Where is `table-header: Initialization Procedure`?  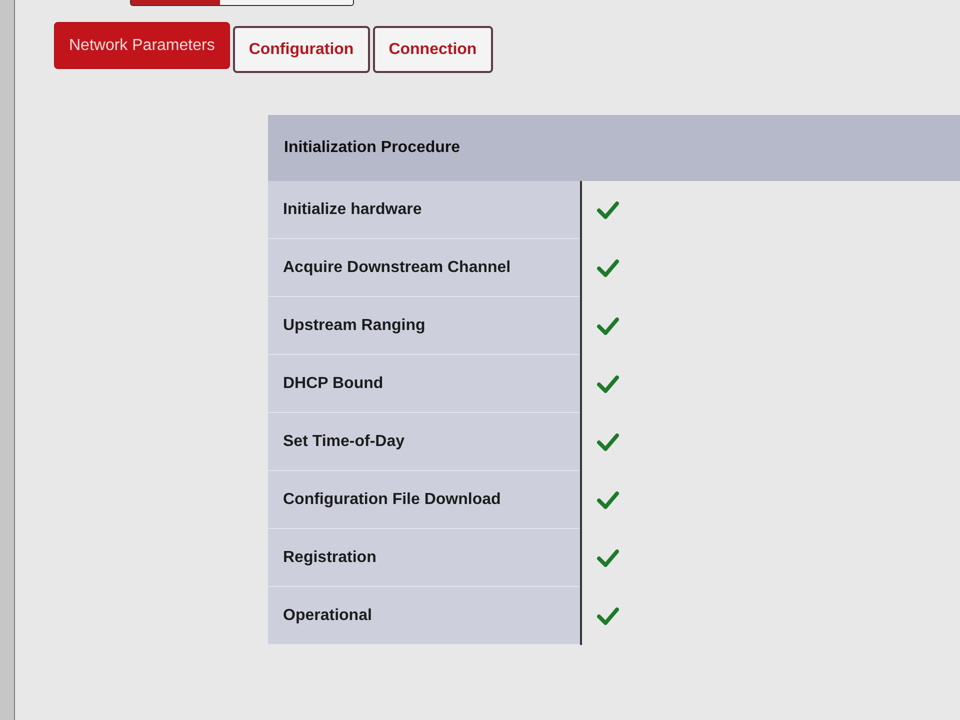
table-header: Initialization Procedure is located at coordinates (614, 148).